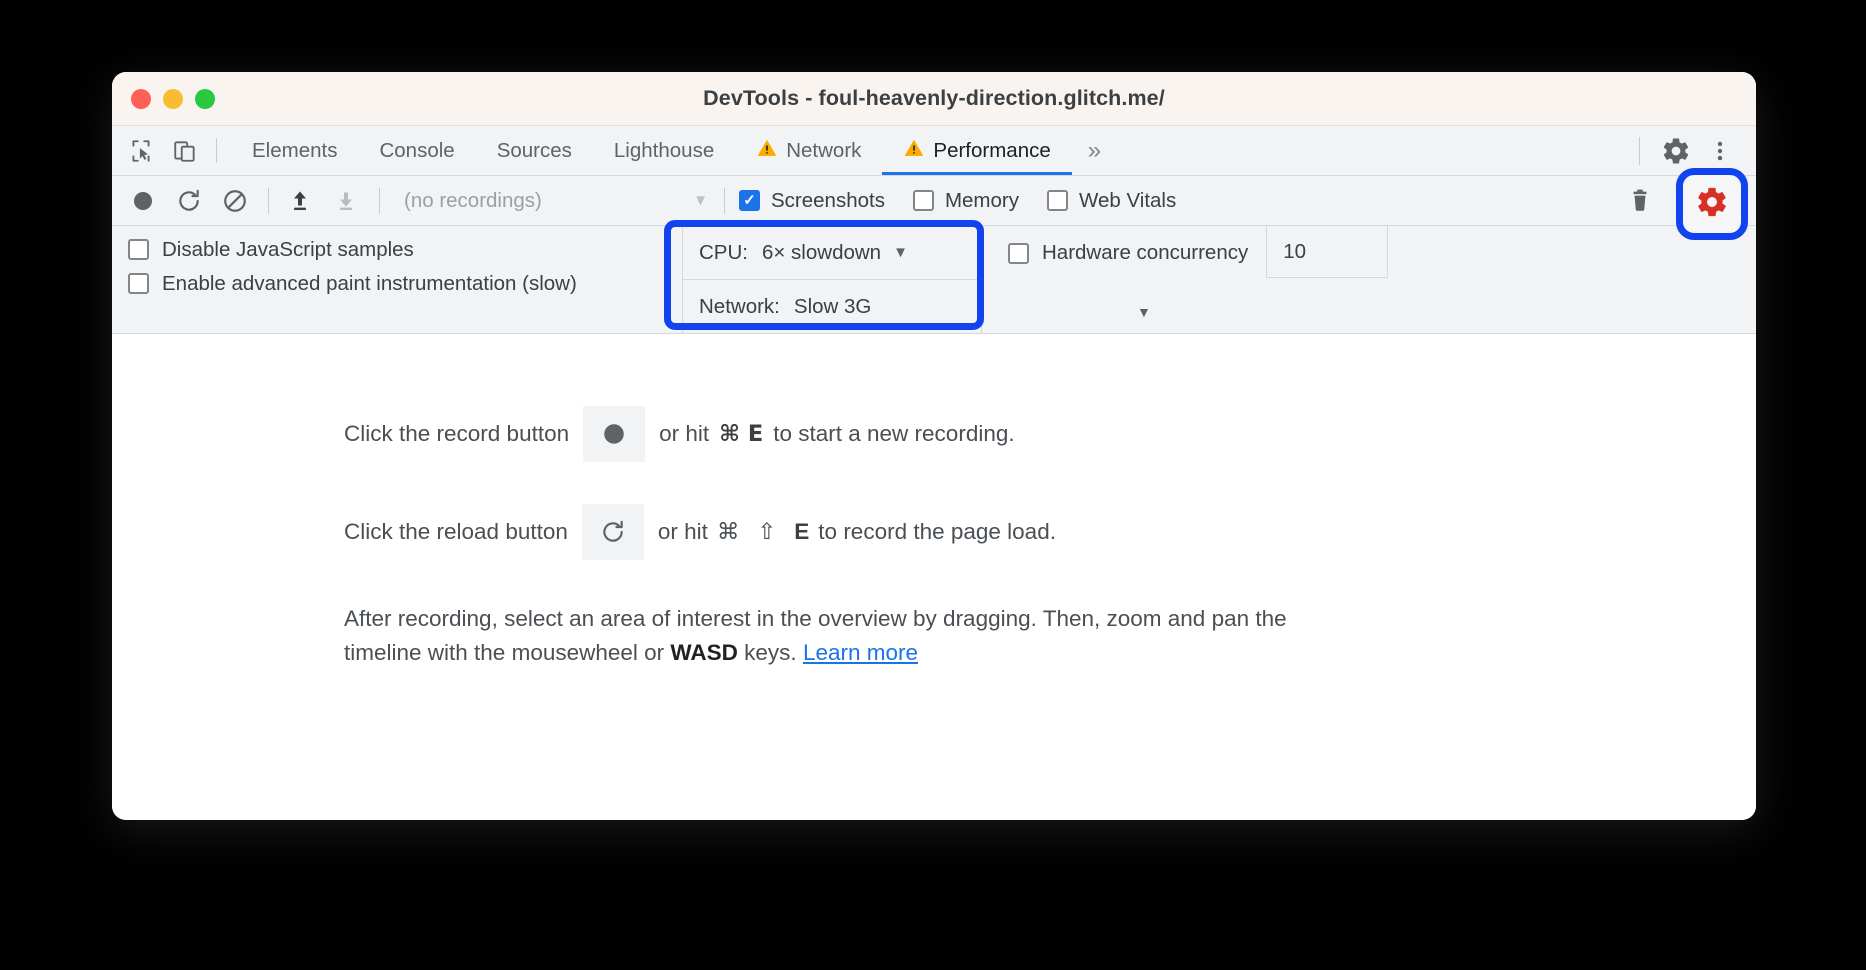 This screenshot has width=1866, height=970. I want to click on tab-label: Console, so click(417, 150).